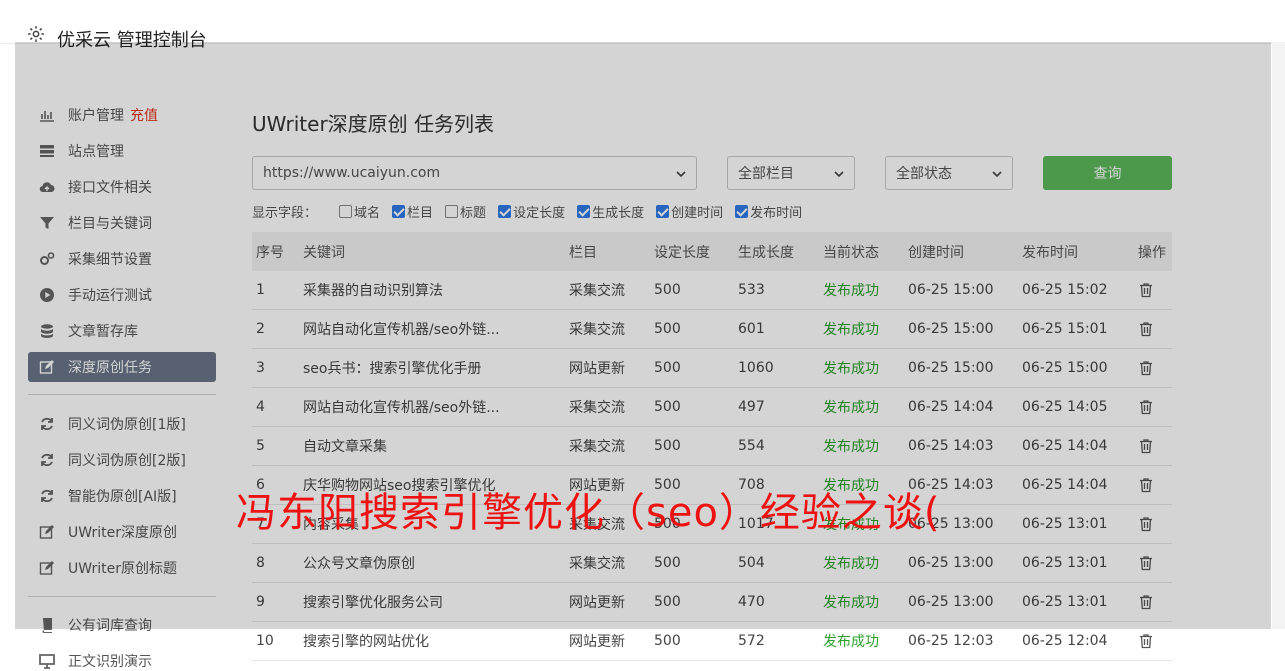 The image size is (1285, 671). I want to click on field-checkbox-gen-length: 生成长度, so click(610, 211).